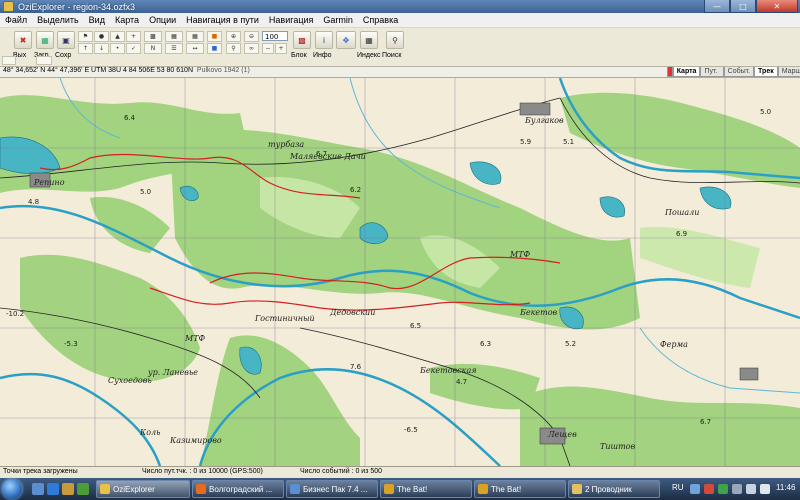 This screenshot has height=500, width=800. What do you see at coordinates (739, 72) in the screenshot?
I see `tab-events: Событ.` at bounding box center [739, 72].